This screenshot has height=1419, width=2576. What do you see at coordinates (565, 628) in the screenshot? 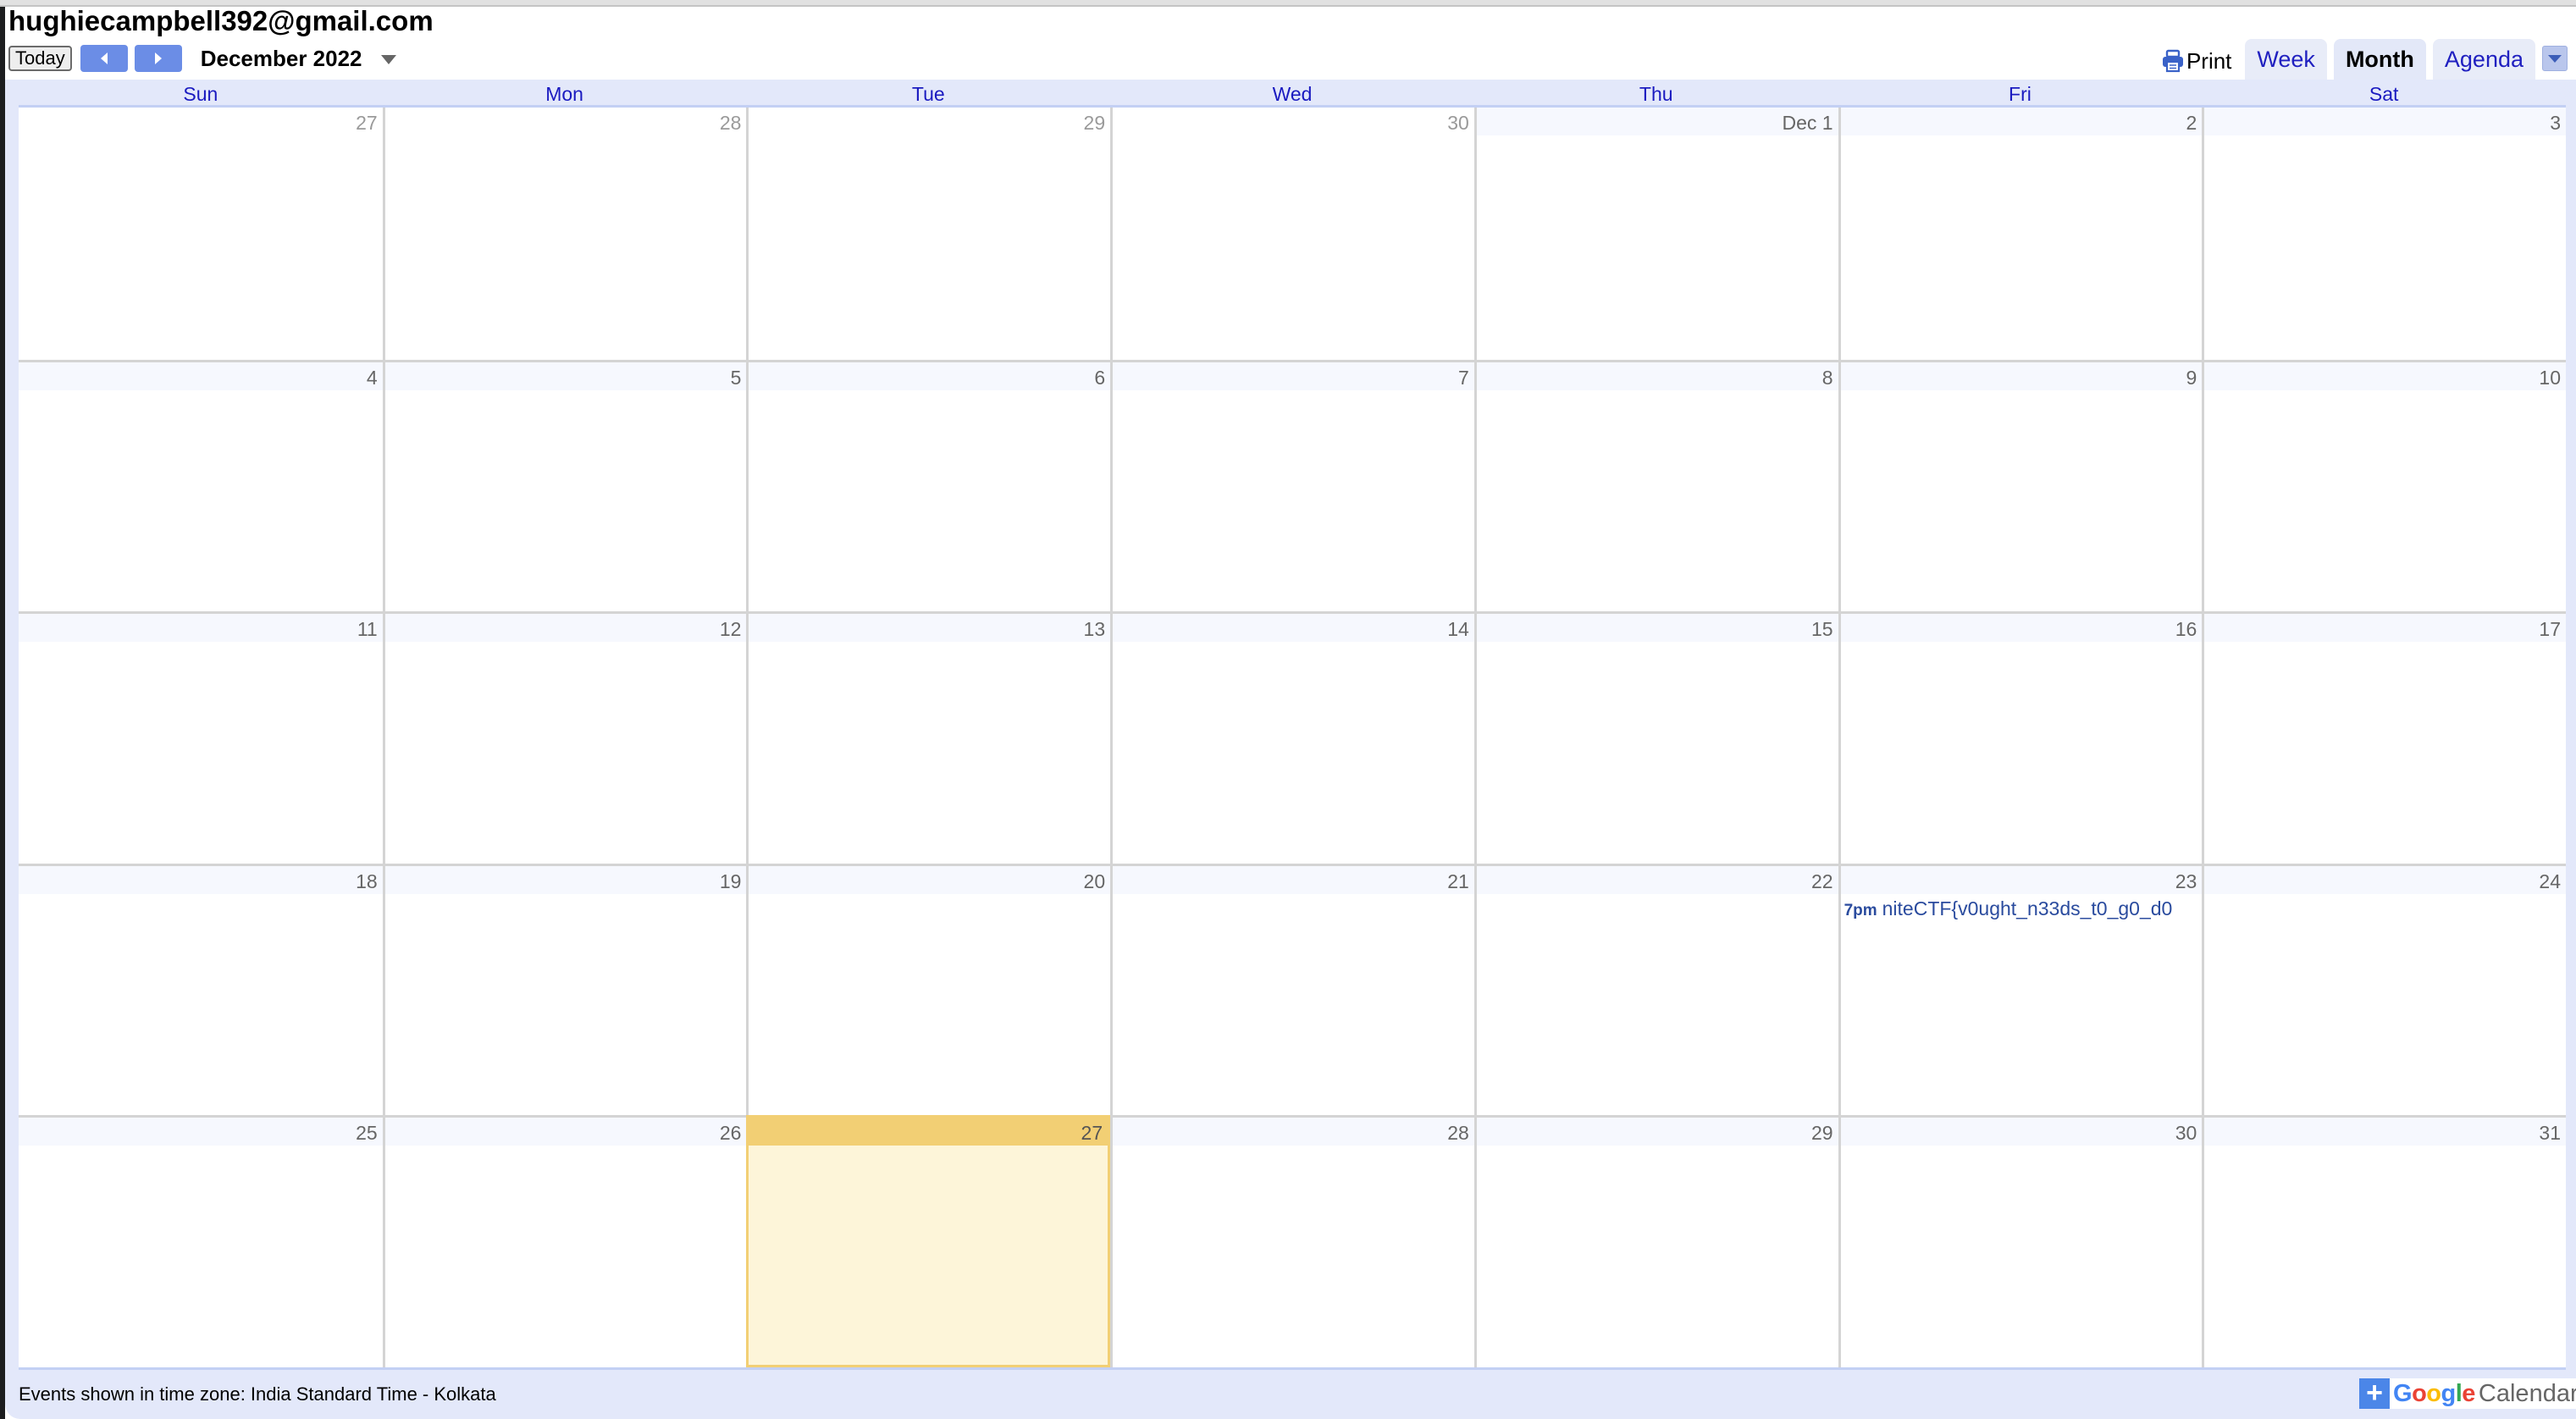
I see `day-number: 12` at bounding box center [565, 628].